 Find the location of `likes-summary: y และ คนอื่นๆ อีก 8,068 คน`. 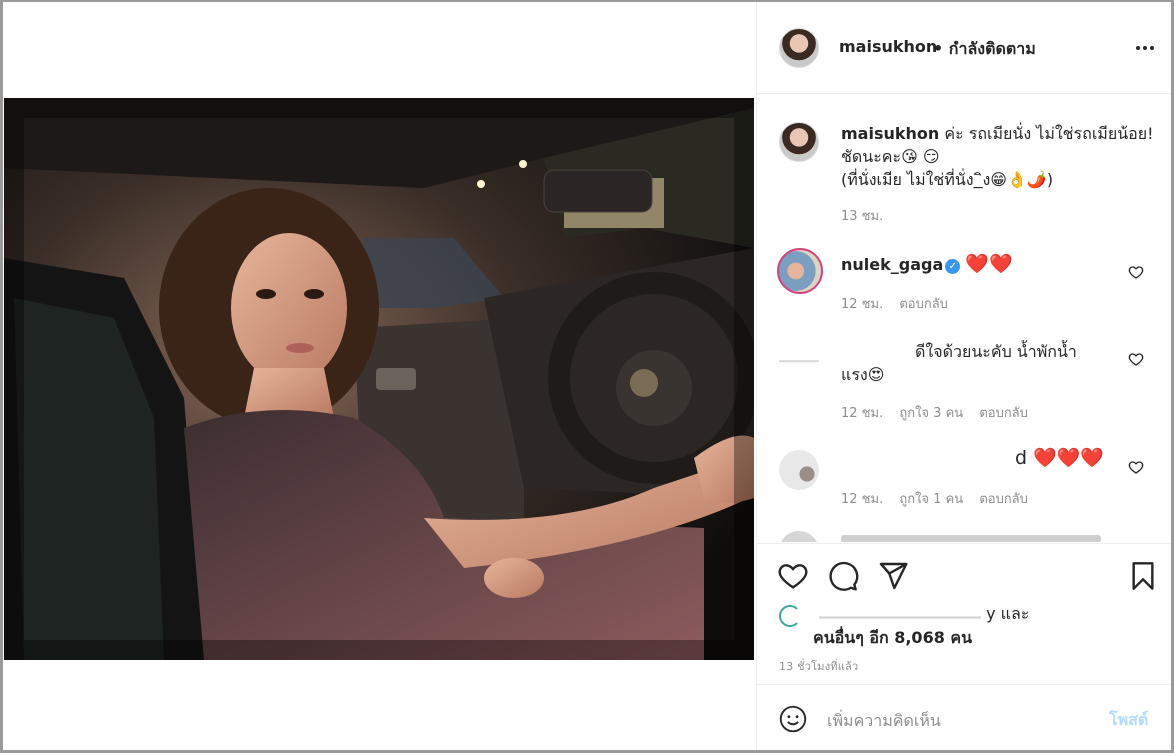

likes-summary: y และ คนอื่นๆ อีก 8,068 คน is located at coordinates (969, 625).